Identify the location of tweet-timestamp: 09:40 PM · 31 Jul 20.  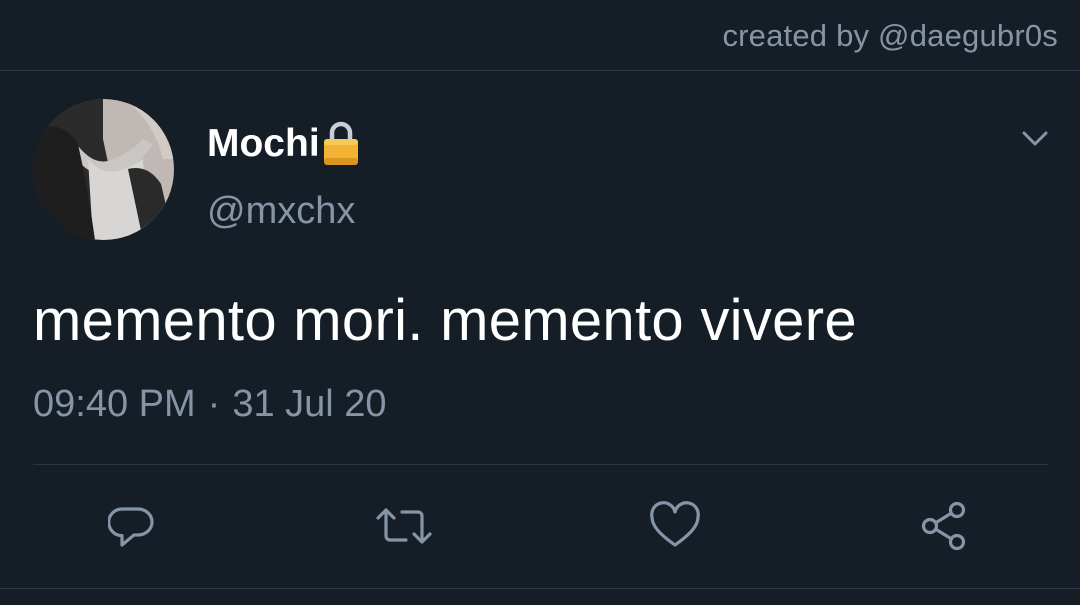
(210, 404).